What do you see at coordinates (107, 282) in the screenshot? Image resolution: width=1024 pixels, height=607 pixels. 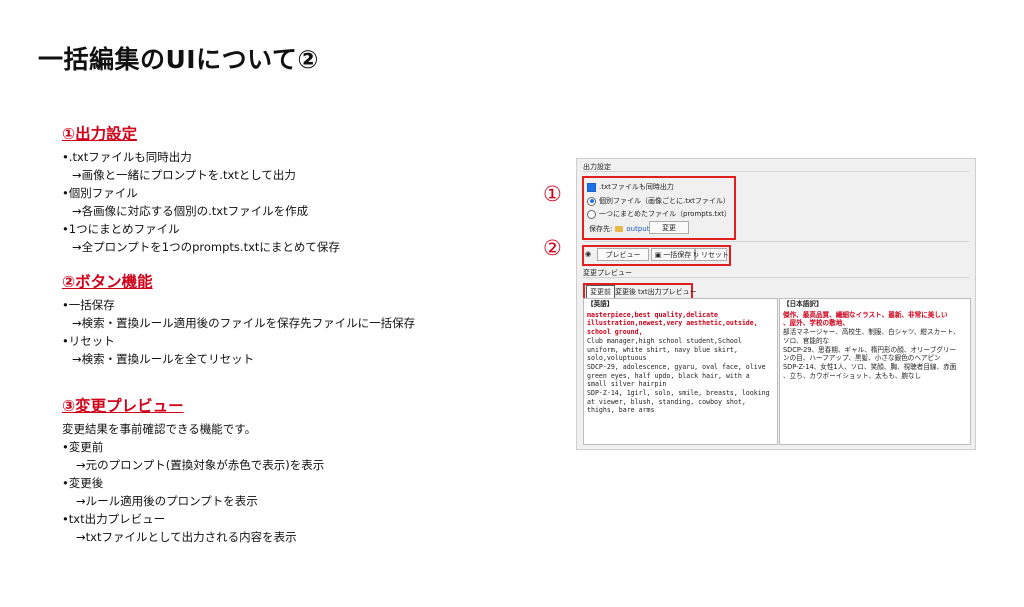 I see `section-heading: ②ボタン機能` at bounding box center [107, 282].